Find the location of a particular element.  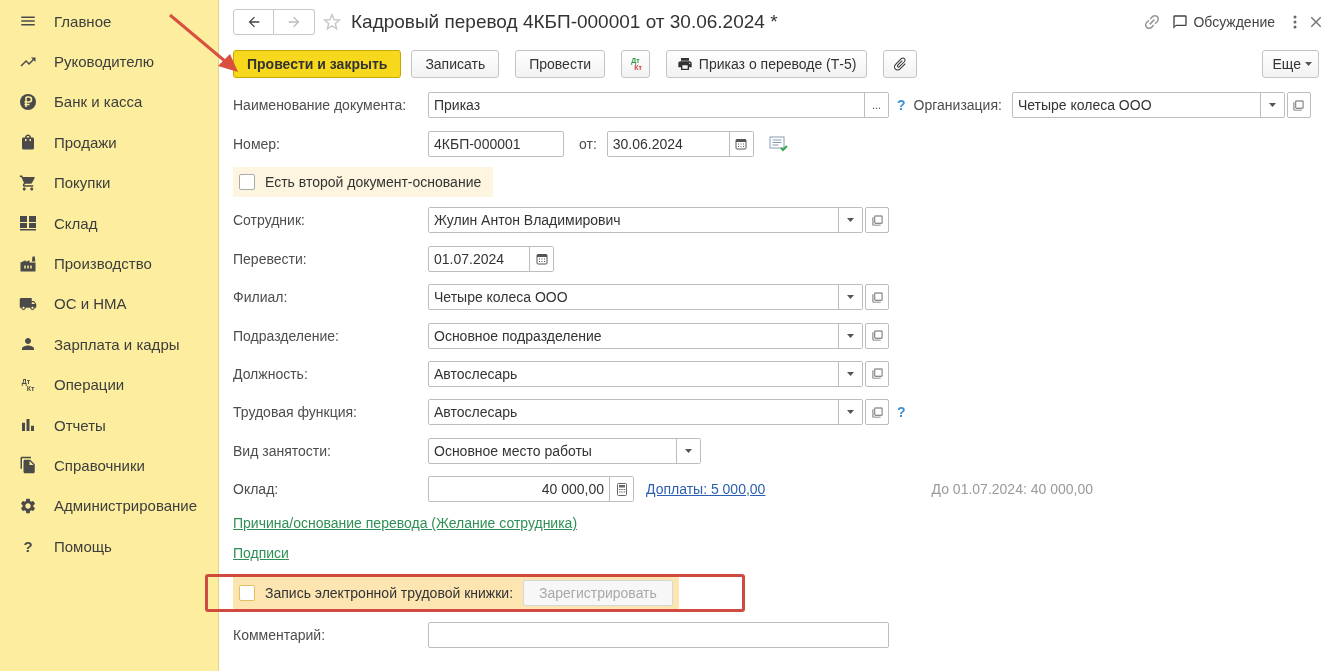

sidebar-item: ? Помощь is located at coordinates (109, 546).